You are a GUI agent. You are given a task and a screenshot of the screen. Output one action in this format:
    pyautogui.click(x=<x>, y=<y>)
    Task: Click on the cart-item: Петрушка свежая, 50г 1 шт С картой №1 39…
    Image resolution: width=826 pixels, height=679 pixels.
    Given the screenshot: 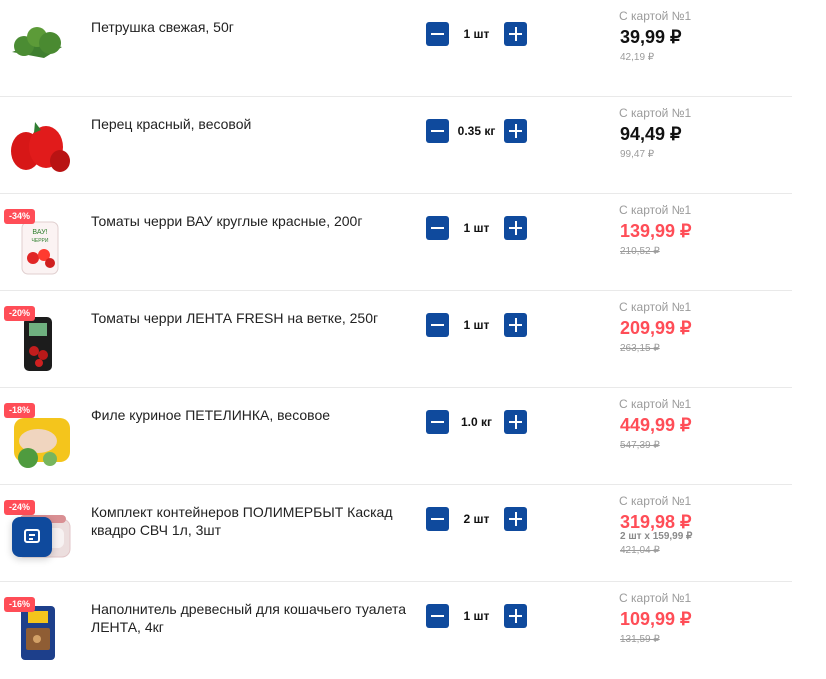 What is the action you would take?
    pyautogui.click(x=396, y=48)
    